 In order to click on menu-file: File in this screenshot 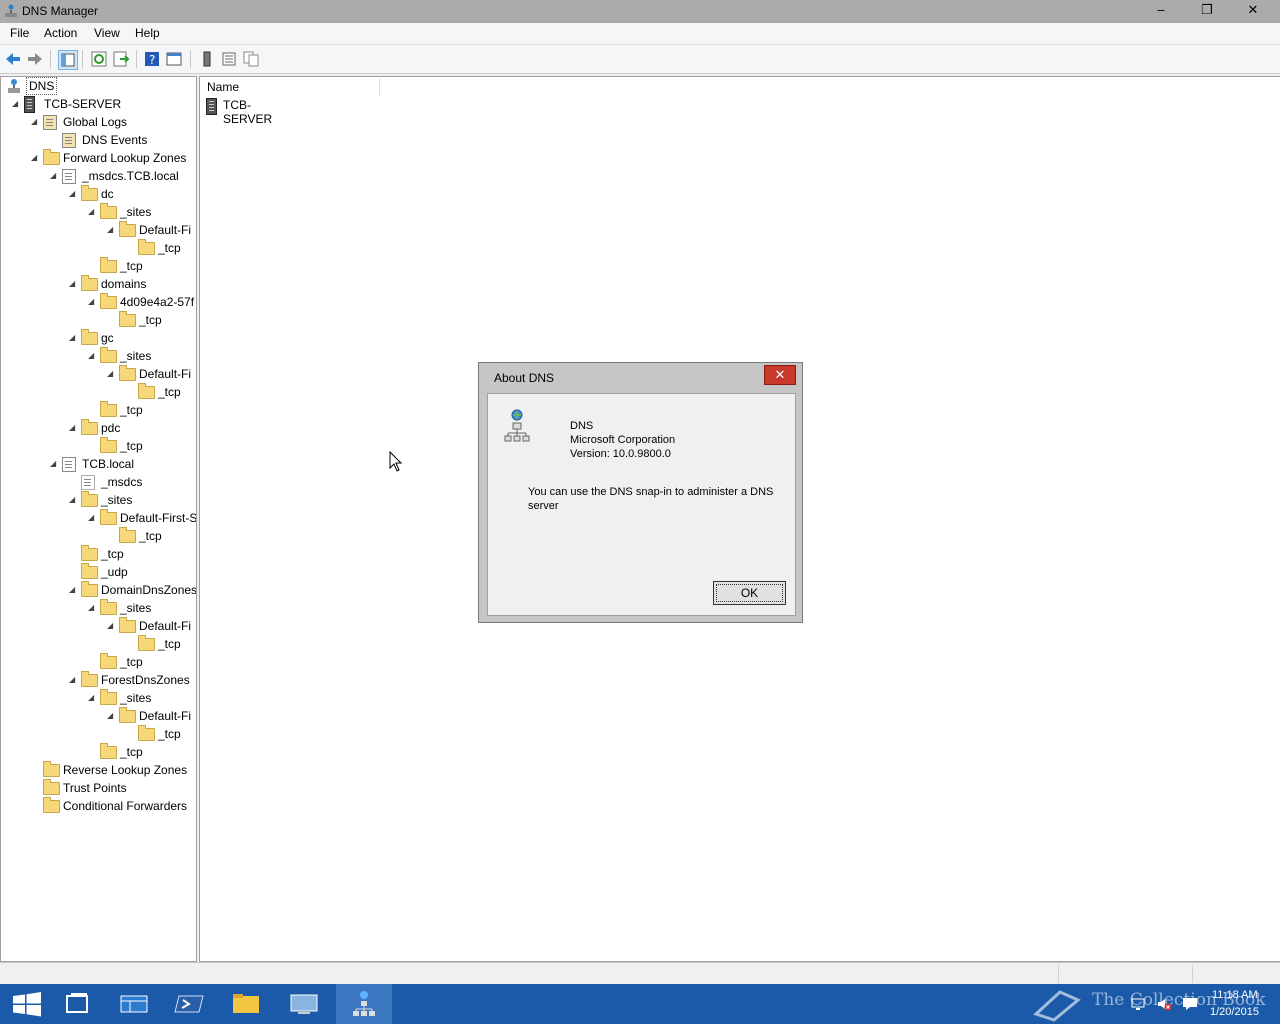, I will do `click(19, 33)`.